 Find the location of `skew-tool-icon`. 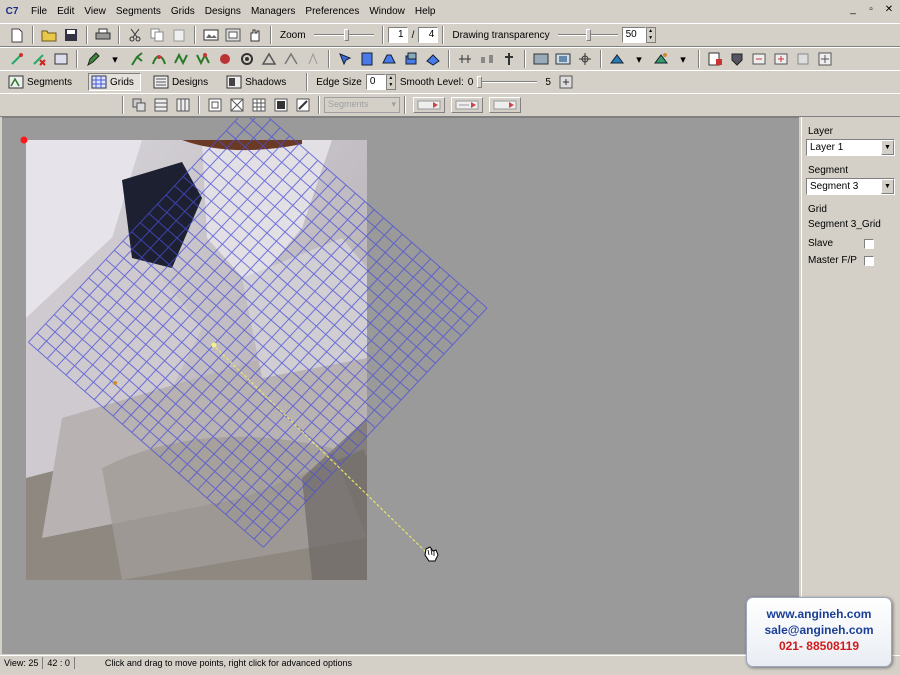

skew-tool-icon is located at coordinates (313, 59).